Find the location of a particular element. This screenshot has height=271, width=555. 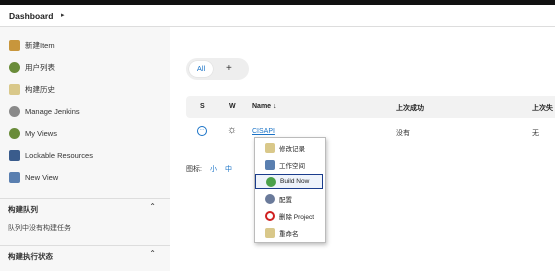

sidebar-item-manage-jenkins: Manage Jenkins is located at coordinates (44, 111).